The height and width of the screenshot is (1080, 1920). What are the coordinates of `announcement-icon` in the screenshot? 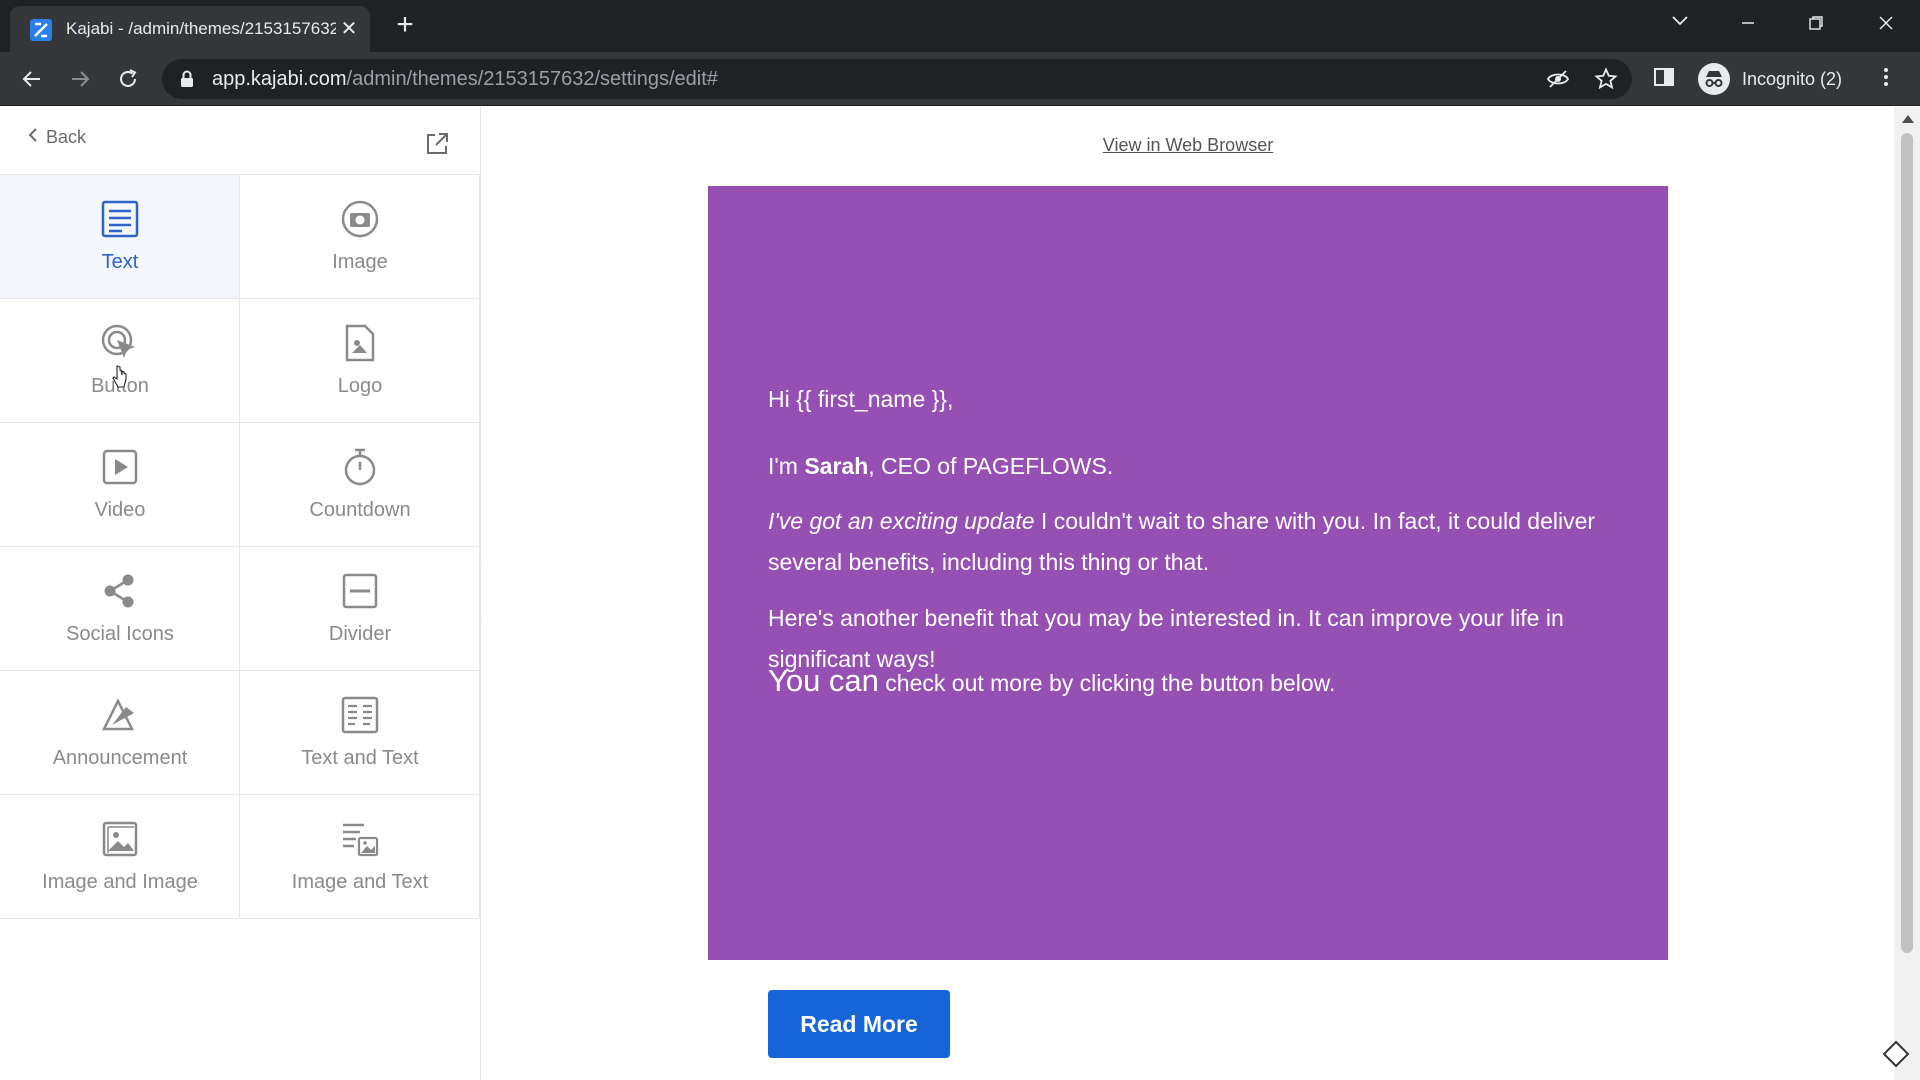 It's located at (120, 715).